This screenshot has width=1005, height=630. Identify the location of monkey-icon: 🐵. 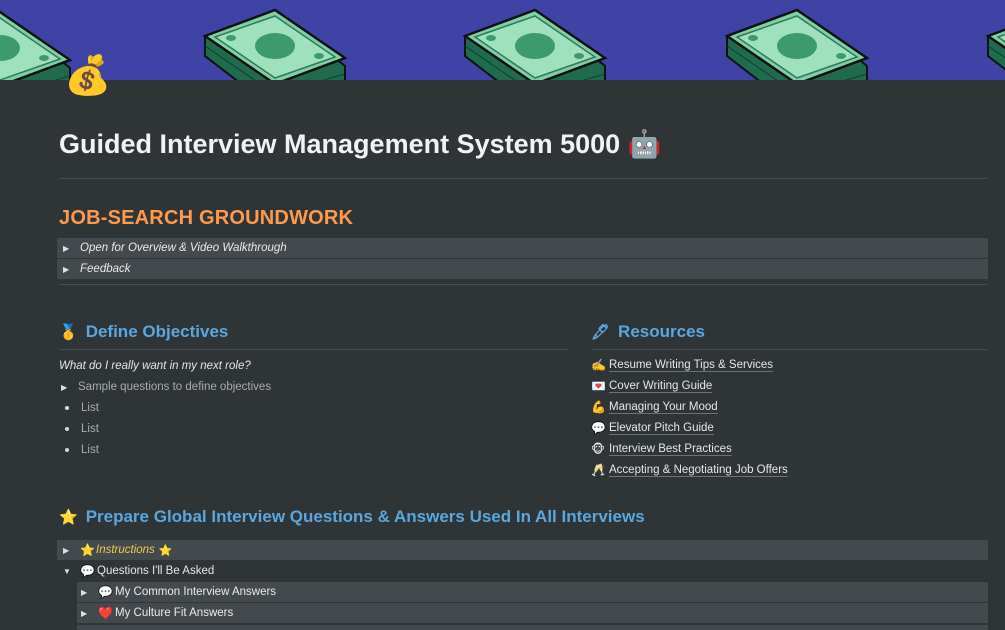
(598, 449).